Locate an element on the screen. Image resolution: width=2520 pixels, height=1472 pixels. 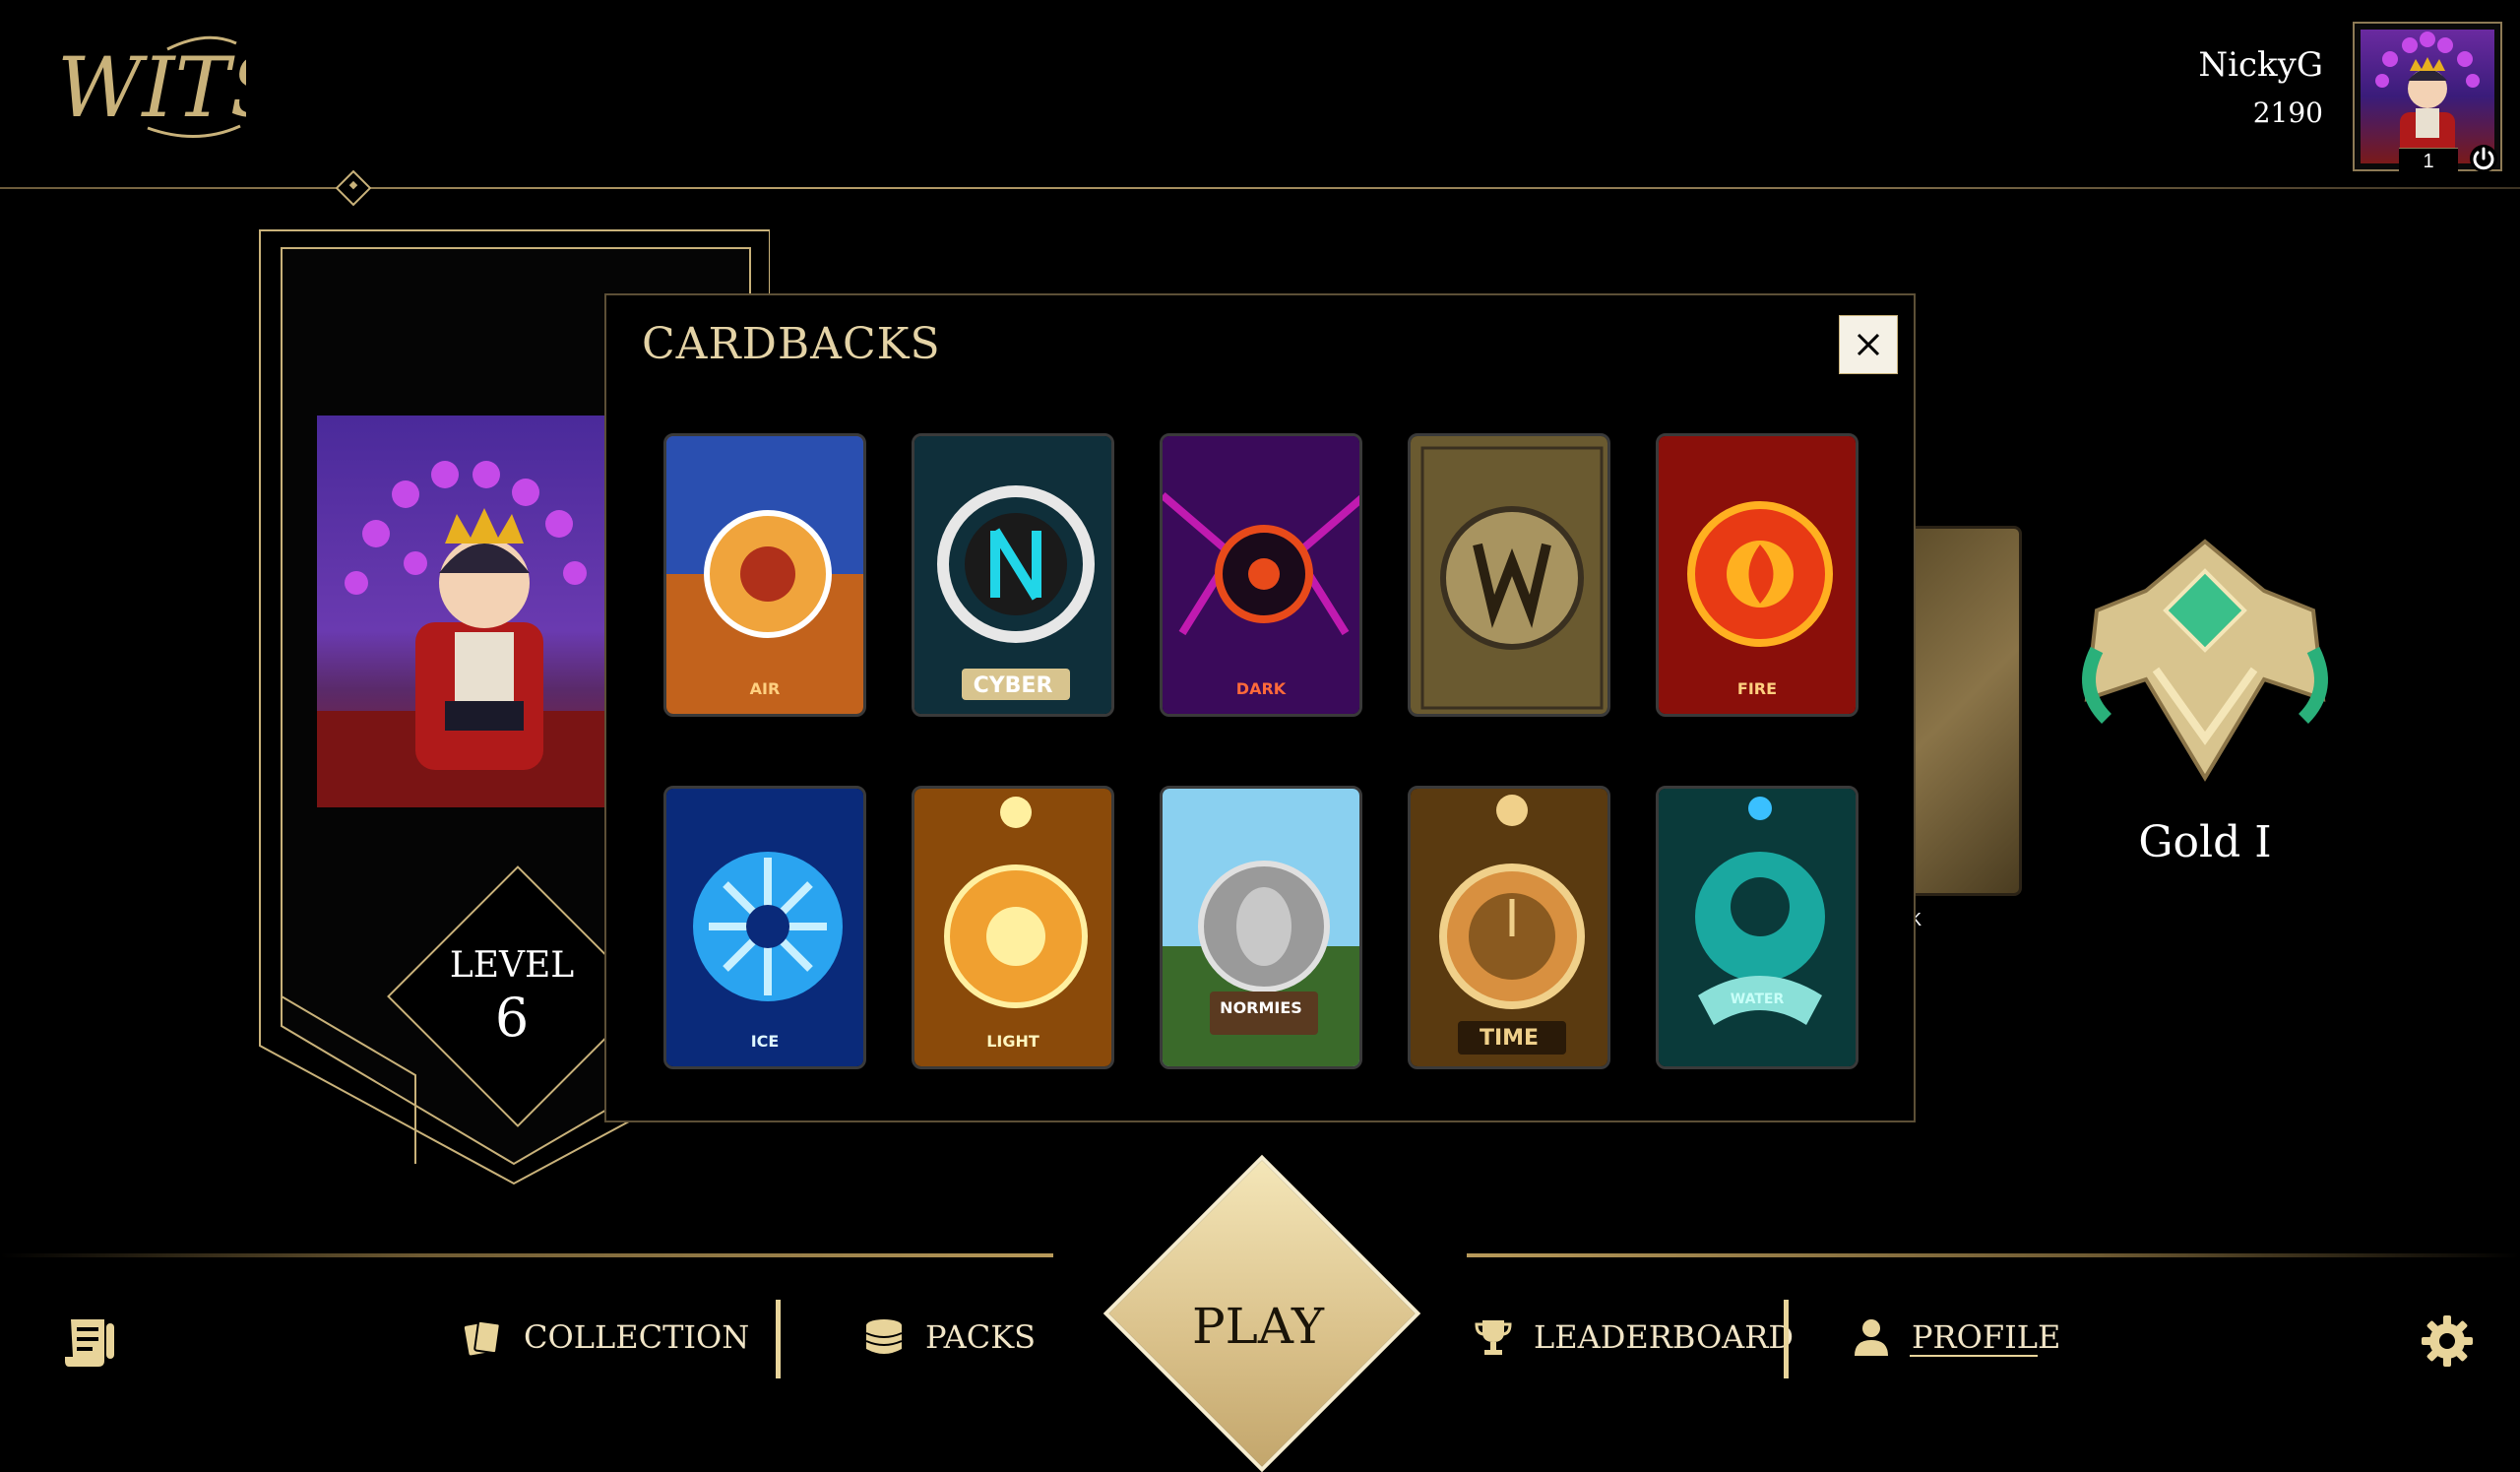
rank-emblem-icon is located at coordinates (2205, 660).